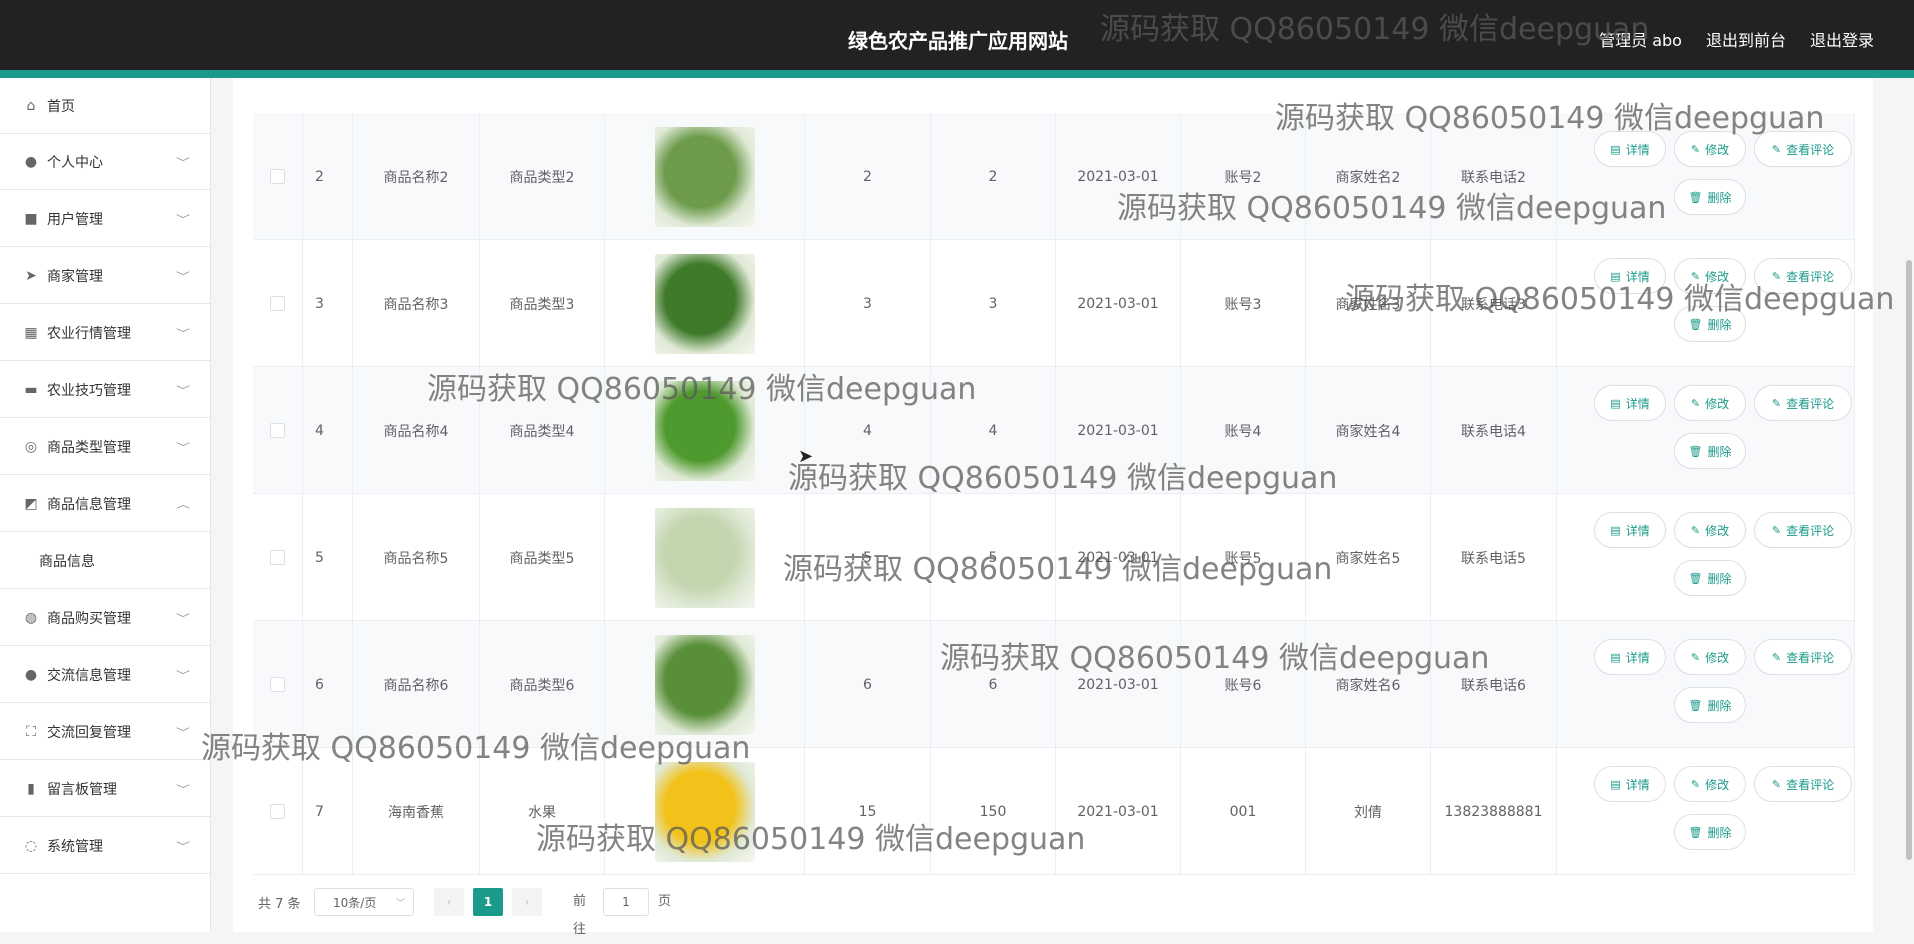 The width and height of the screenshot is (1914, 944). What do you see at coordinates (105, 789) in the screenshot?
I see `sidebar-item-11: ▮ 留言板管理 ﹀` at bounding box center [105, 789].